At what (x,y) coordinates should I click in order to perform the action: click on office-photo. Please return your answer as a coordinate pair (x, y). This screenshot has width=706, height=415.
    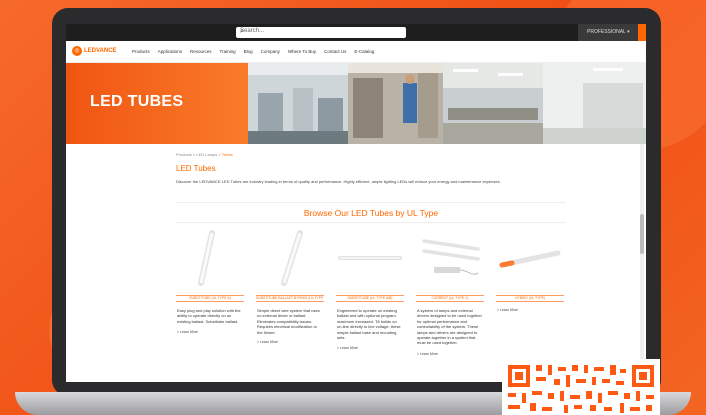
    Looking at the image, I should click on (298, 103).